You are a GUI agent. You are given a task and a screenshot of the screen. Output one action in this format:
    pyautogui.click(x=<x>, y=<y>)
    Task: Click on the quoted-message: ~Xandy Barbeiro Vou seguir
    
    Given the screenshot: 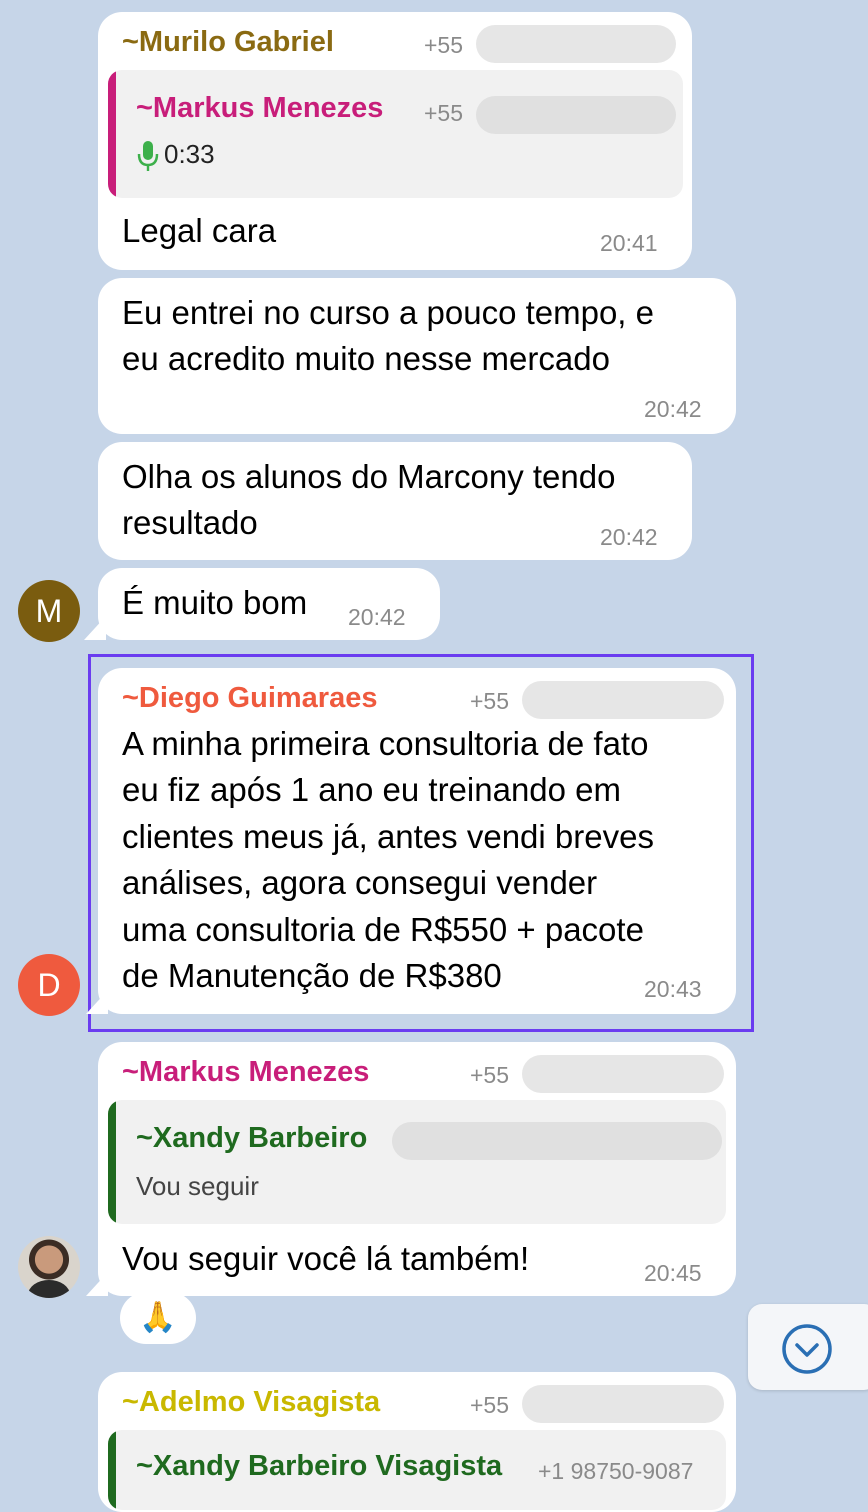 What is the action you would take?
    pyautogui.click(x=417, y=1162)
    